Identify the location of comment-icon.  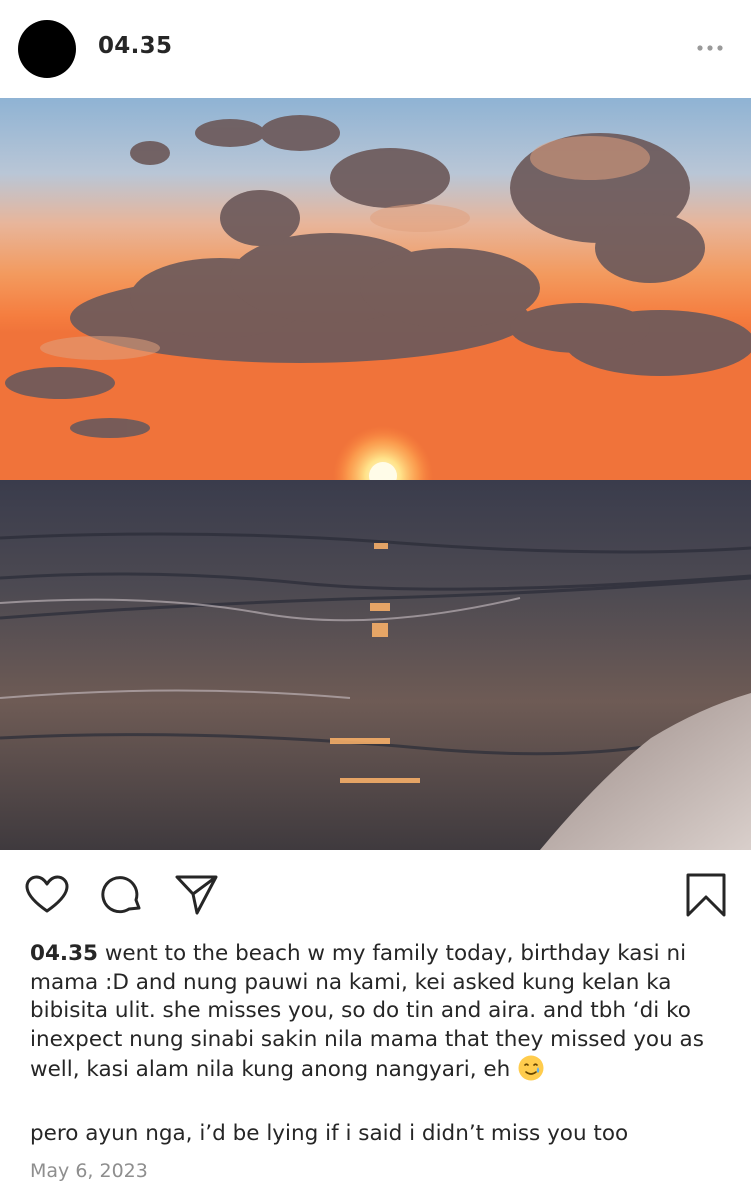
(122, 895).